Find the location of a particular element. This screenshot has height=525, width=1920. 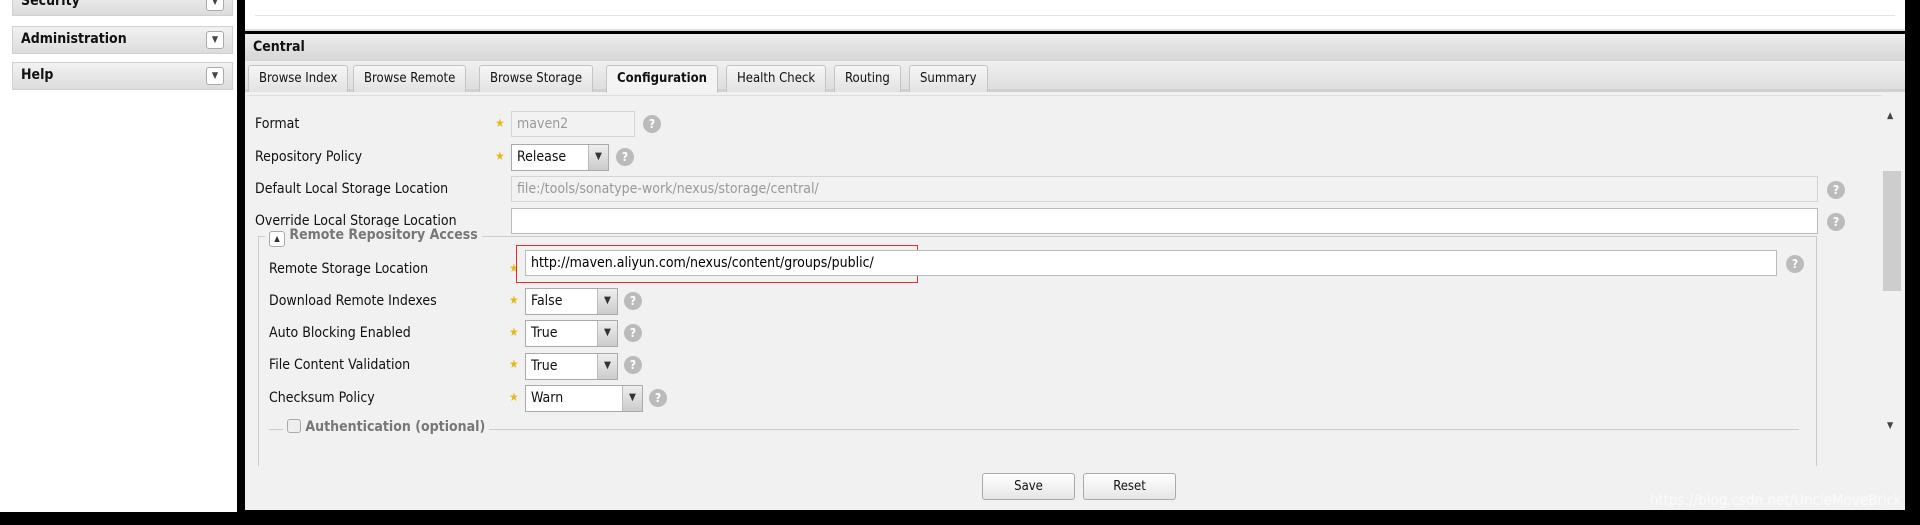

scroll-down-icon: ▼ is located at coordinates (1890, 426).